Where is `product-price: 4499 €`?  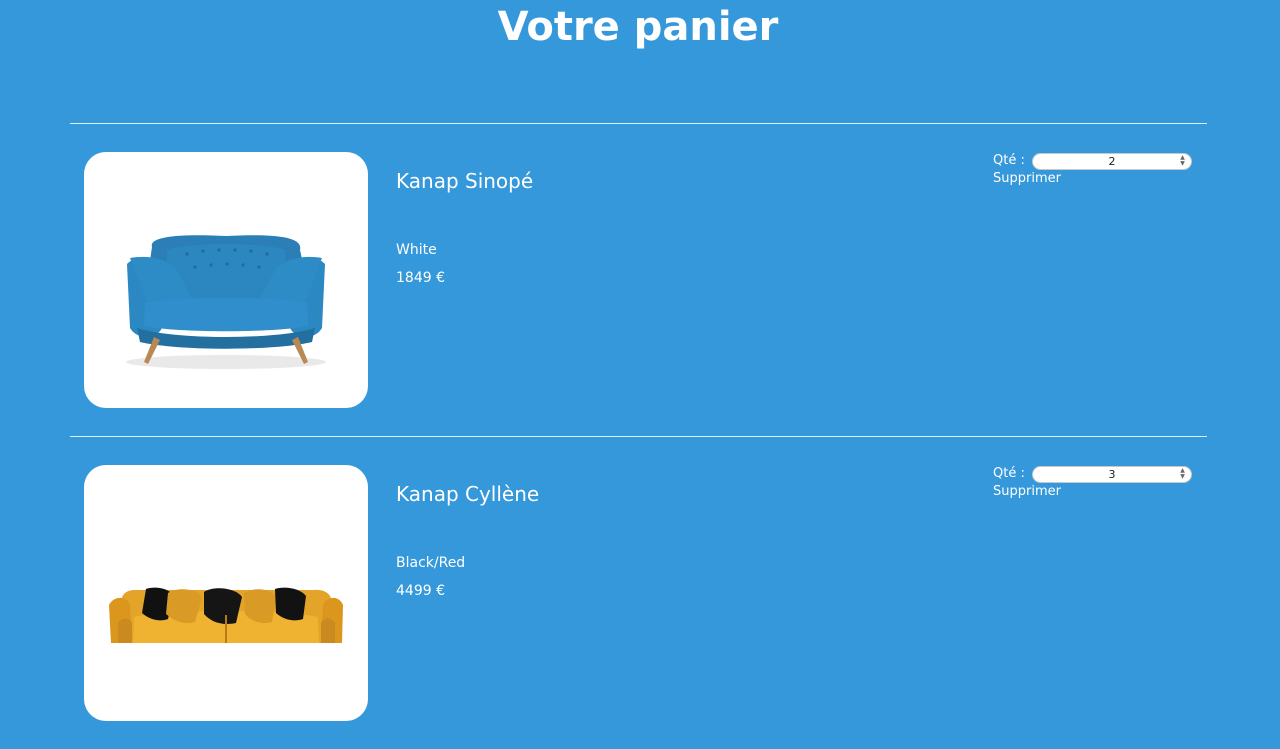
product-price: 4499 € is located at coordinates (420, 591).